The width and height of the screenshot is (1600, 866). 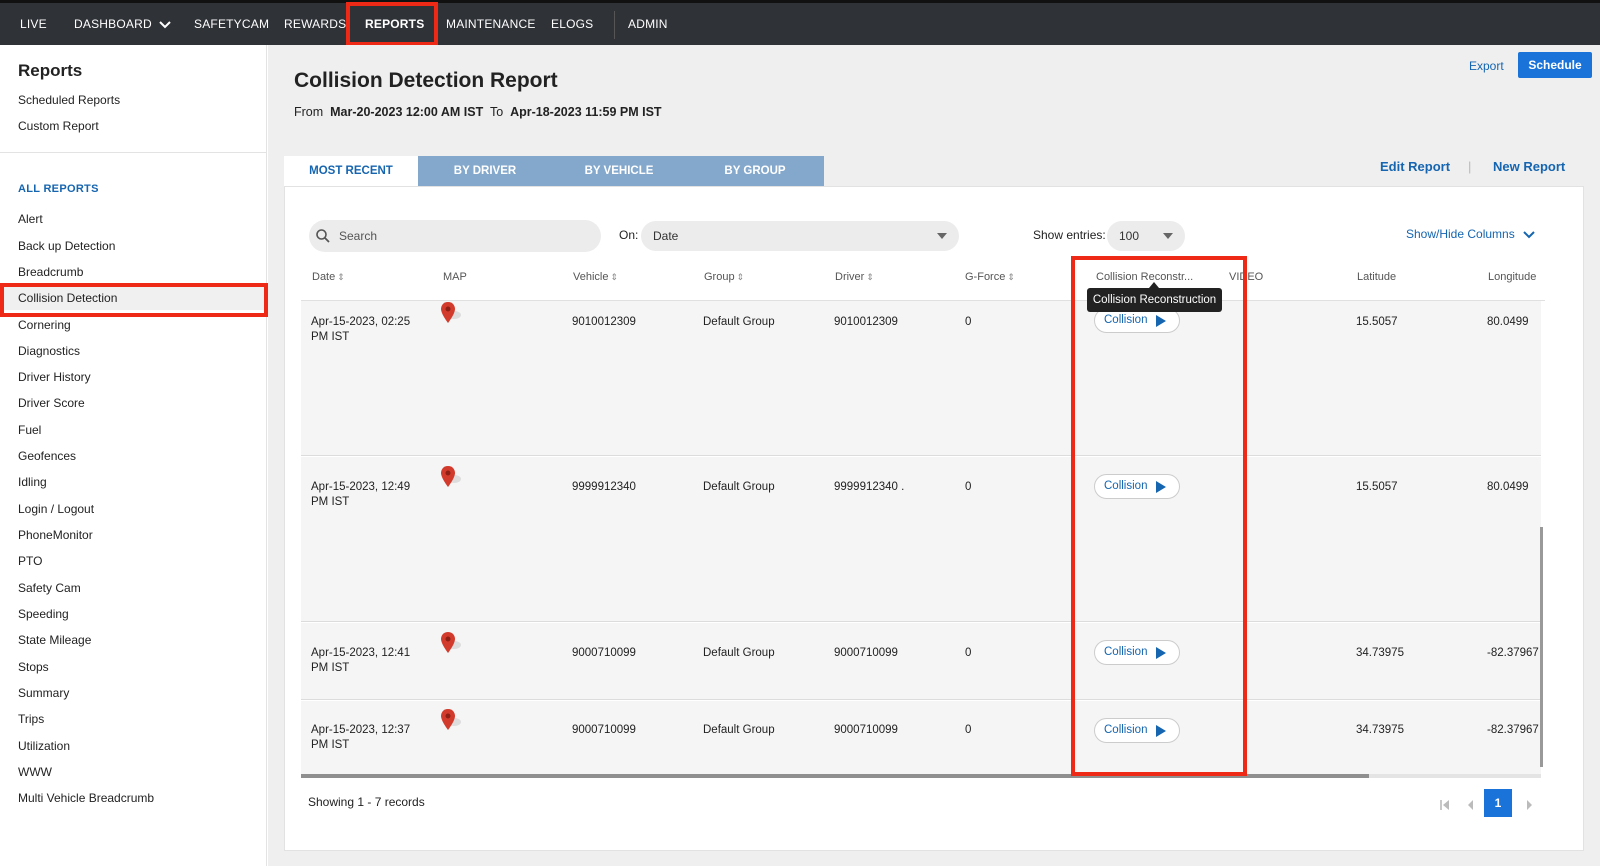 I want to click on col-vehicle: Vehicle ⇕, so click(x=595, y=277).